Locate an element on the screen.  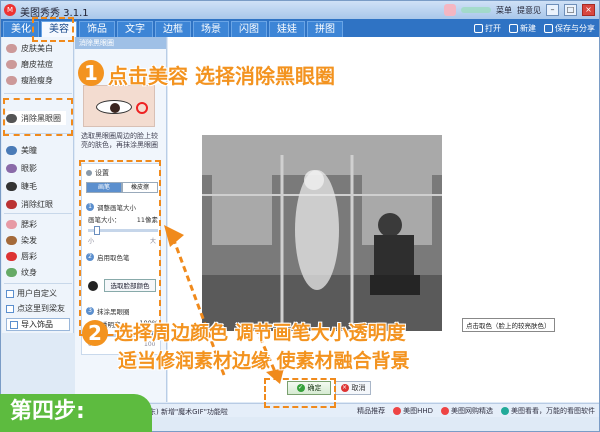
status-news: 东) 新增"魔术GIF"功能啦 is located at coordinates (188, 412).